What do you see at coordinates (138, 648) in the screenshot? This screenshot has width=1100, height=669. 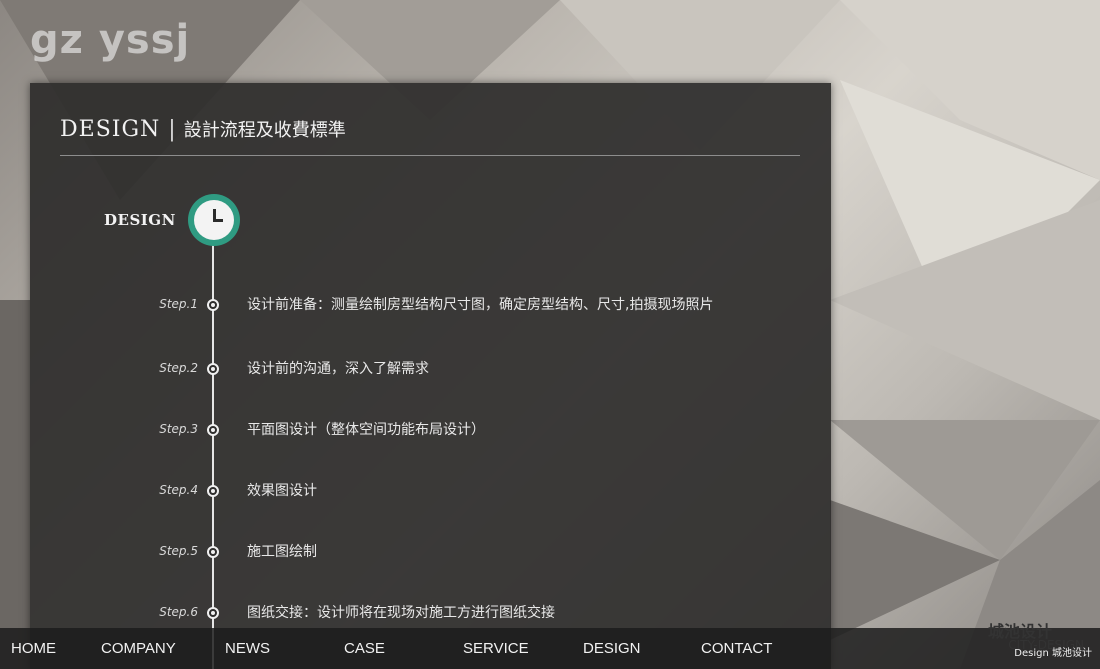 I see `nav-company: COMPANY` at bounding box center [138, 648].